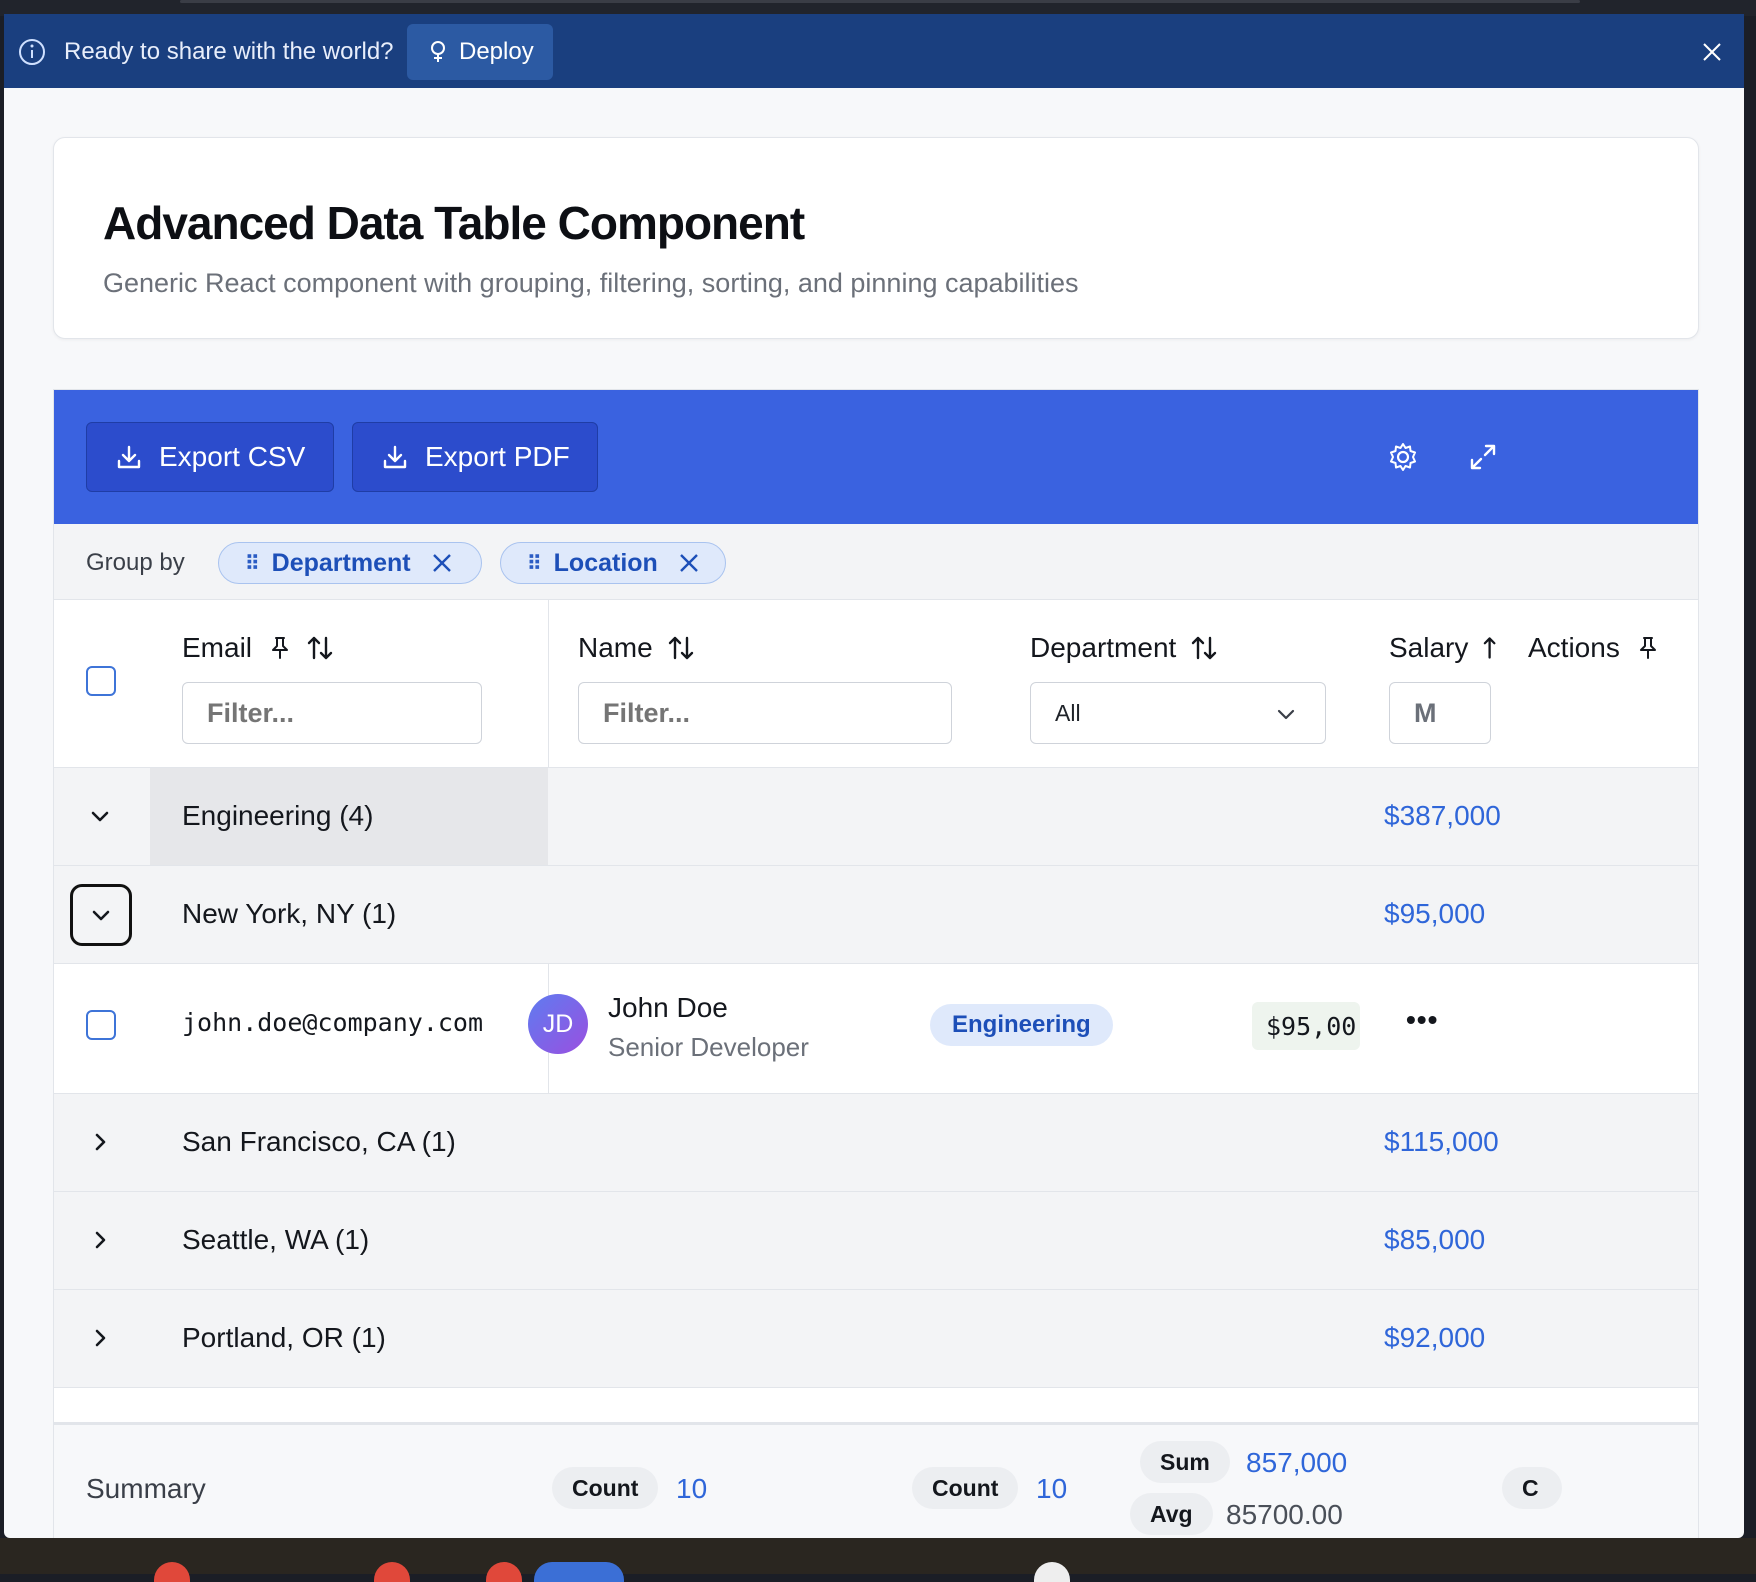  Describe the element at coordinates (876, 915) in the screenshot. I see `group-row-new-york: New York, NY (1) $95,000` at that location.